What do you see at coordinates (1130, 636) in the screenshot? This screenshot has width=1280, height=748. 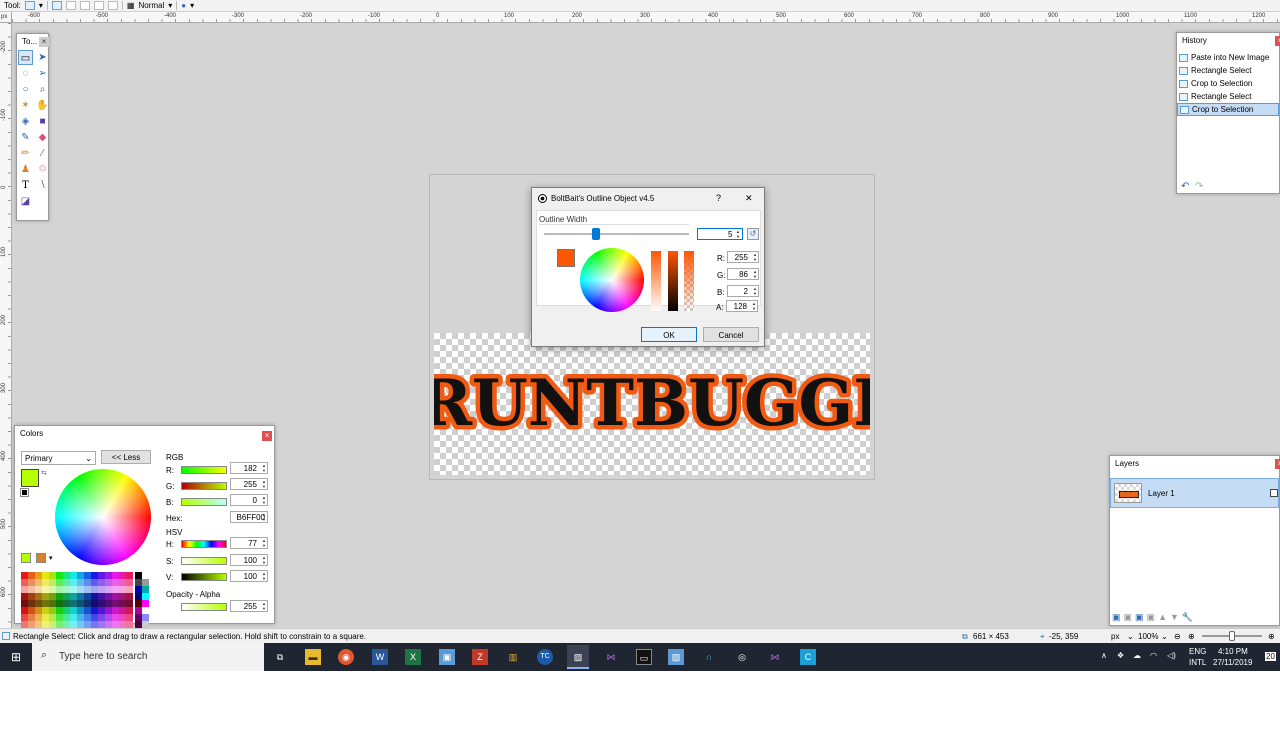 I see `chevron-down-icon: ⌄` at bounding box center [1130, 636].